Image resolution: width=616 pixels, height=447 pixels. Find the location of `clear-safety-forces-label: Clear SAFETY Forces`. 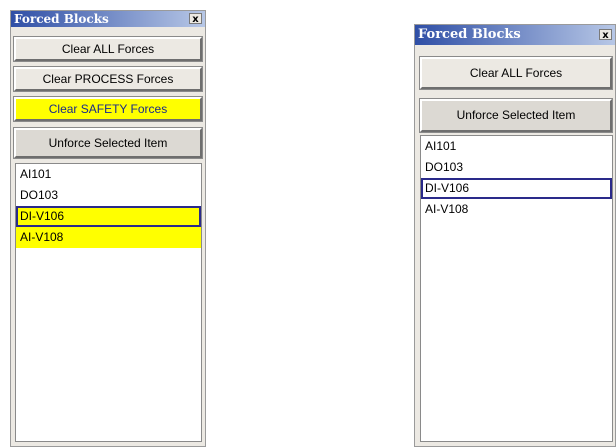

clear-safety-forces-label: Clear SAFETY Forces is located at coordinates (108, 109).